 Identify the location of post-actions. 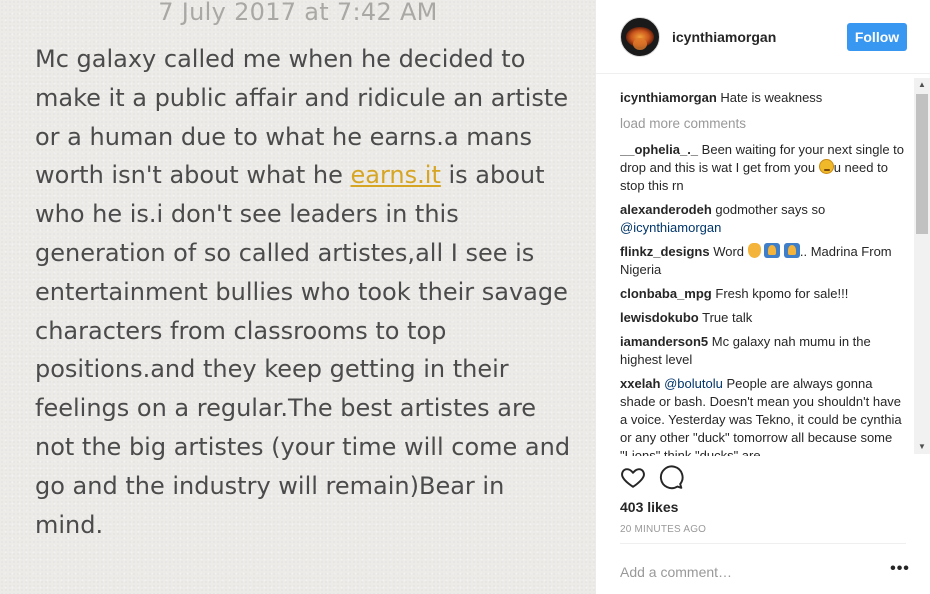
(660, 478).